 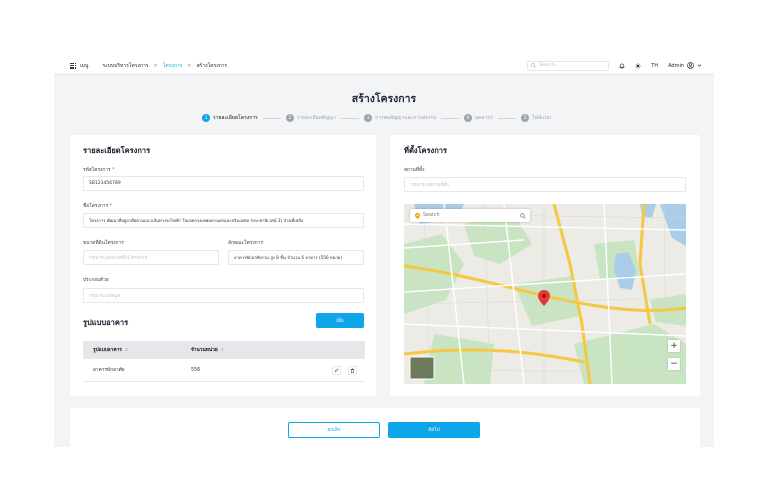 What do you see at coordinates (289, 118) in the screenshot?
I see `step-number: 2` at bounding box center [289, 118].